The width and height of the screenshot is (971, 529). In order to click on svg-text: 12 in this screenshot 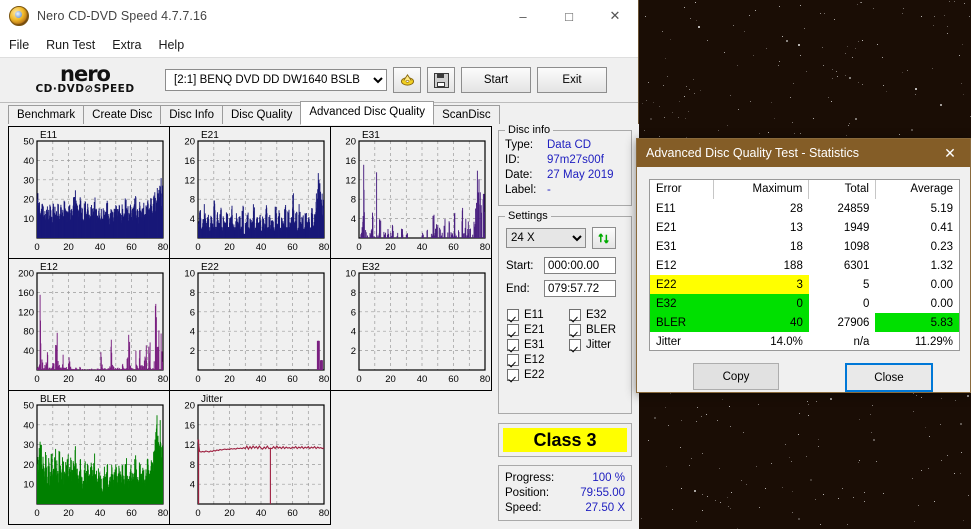, I will do `click(189, 445)`.